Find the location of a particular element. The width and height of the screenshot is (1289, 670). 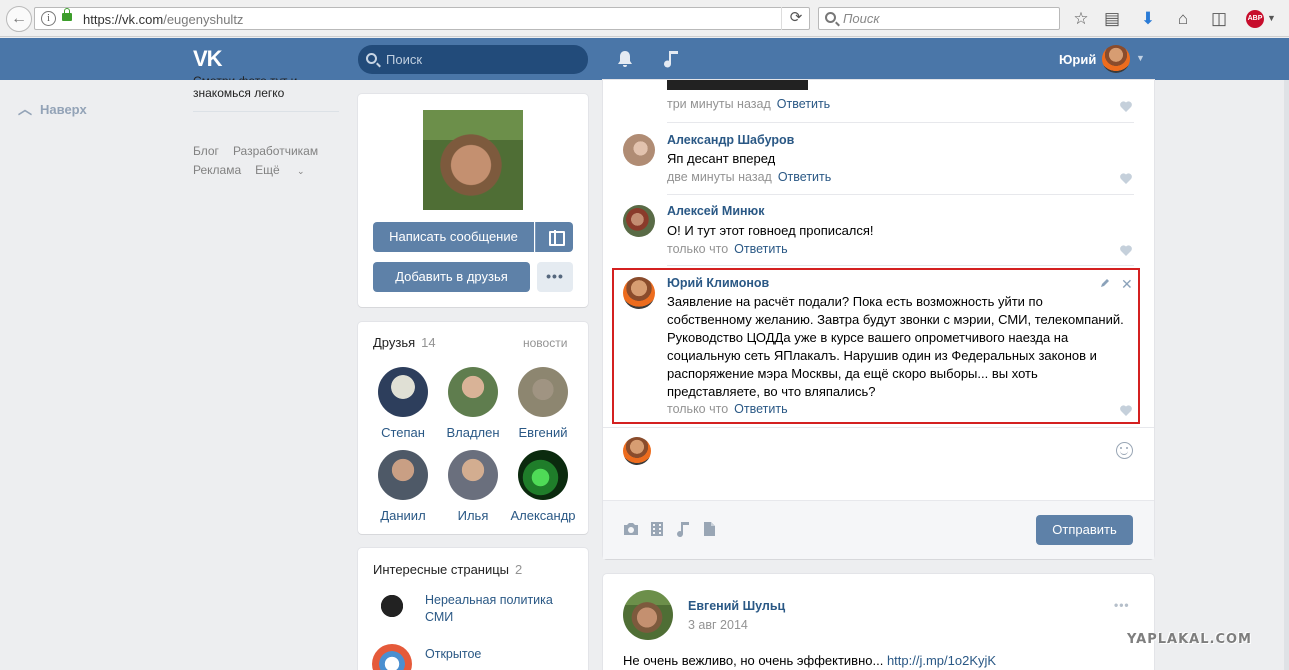

browser-search-box is located at coordinates (939, 18).